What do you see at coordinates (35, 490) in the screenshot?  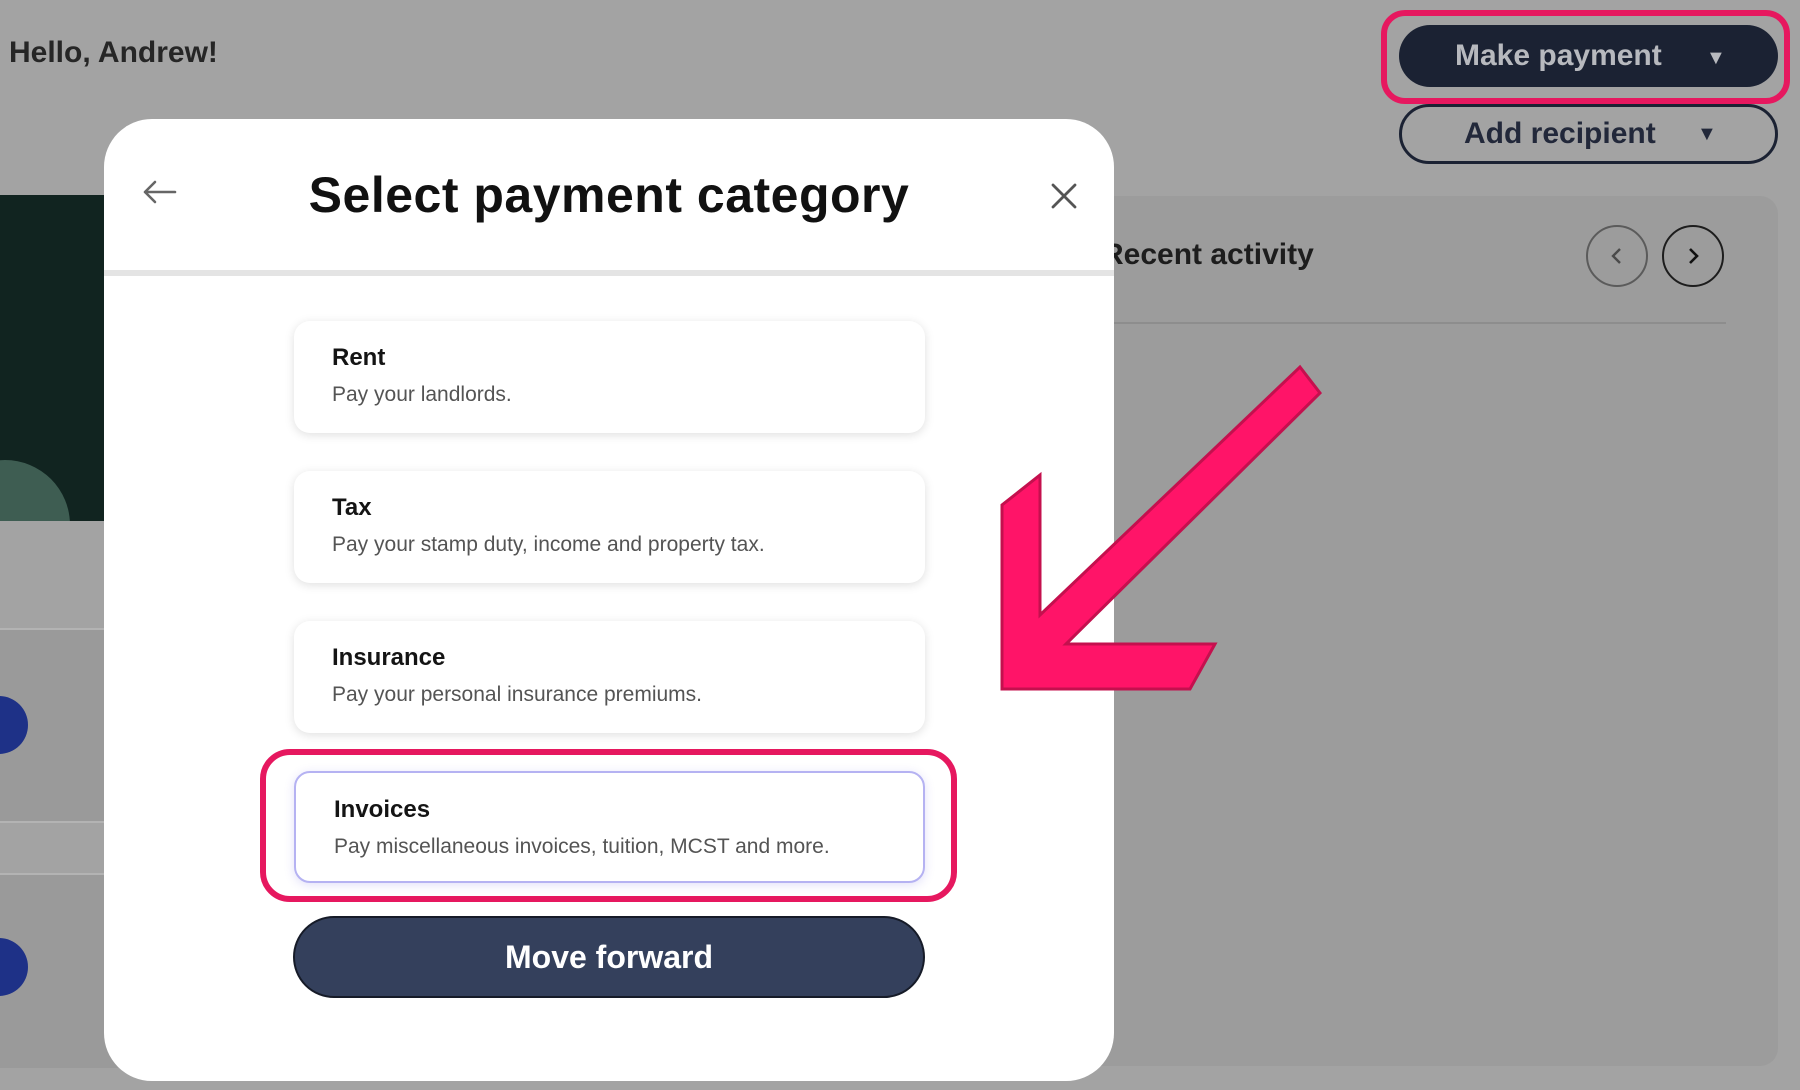 I see `banner-decoration` at bounding box center [35, 490].